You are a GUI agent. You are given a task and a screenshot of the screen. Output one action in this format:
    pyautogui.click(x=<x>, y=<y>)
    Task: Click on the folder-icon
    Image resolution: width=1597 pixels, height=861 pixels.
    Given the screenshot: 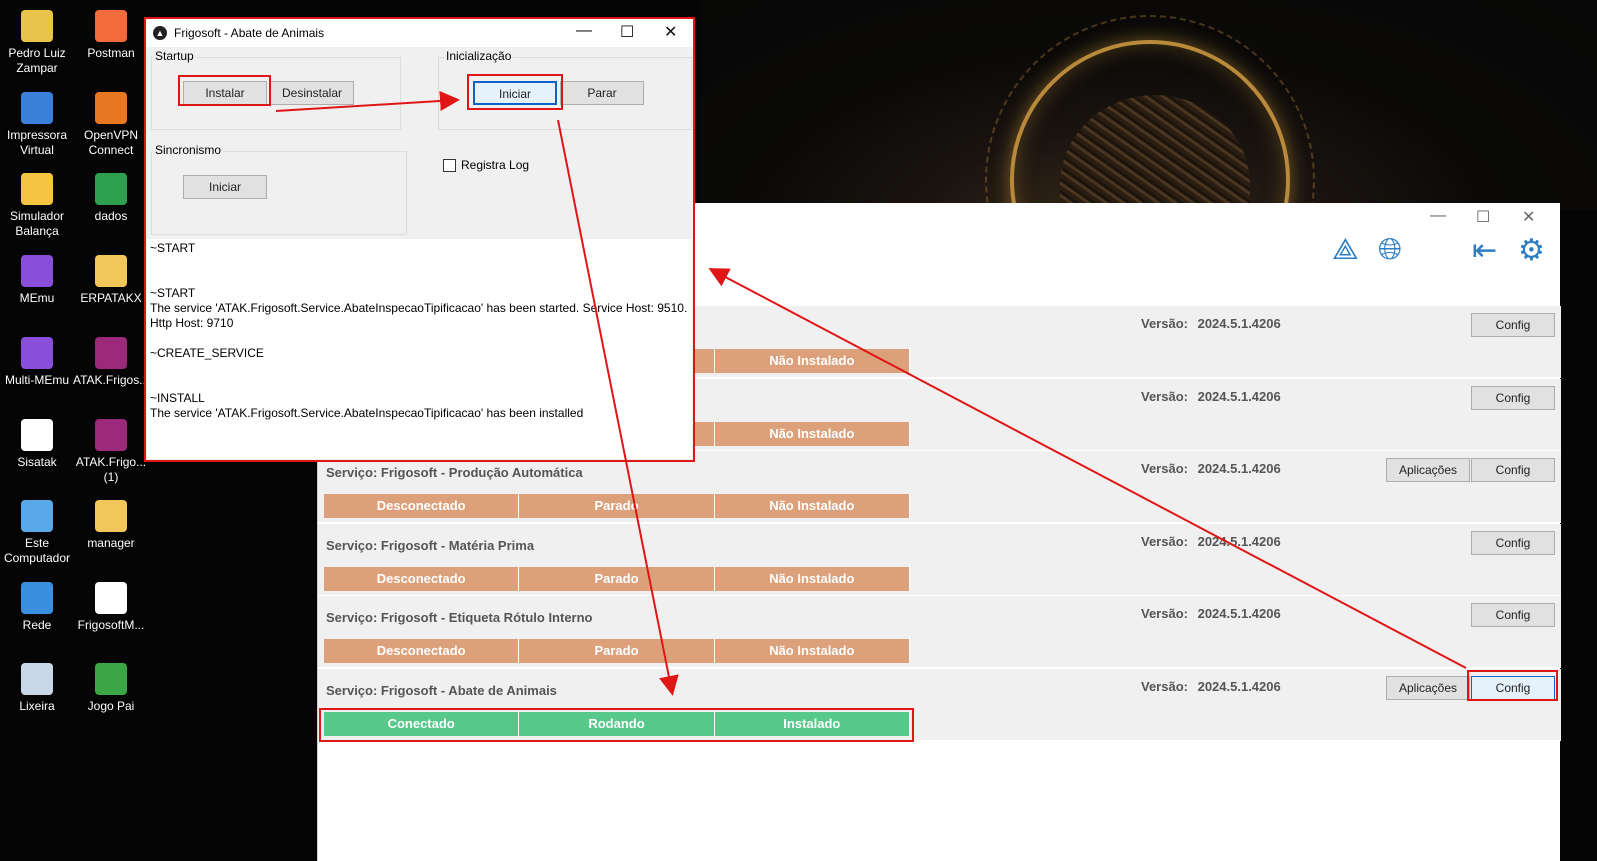 What is the action you would take?
    pyautogui.click(x=111, y=271)
    